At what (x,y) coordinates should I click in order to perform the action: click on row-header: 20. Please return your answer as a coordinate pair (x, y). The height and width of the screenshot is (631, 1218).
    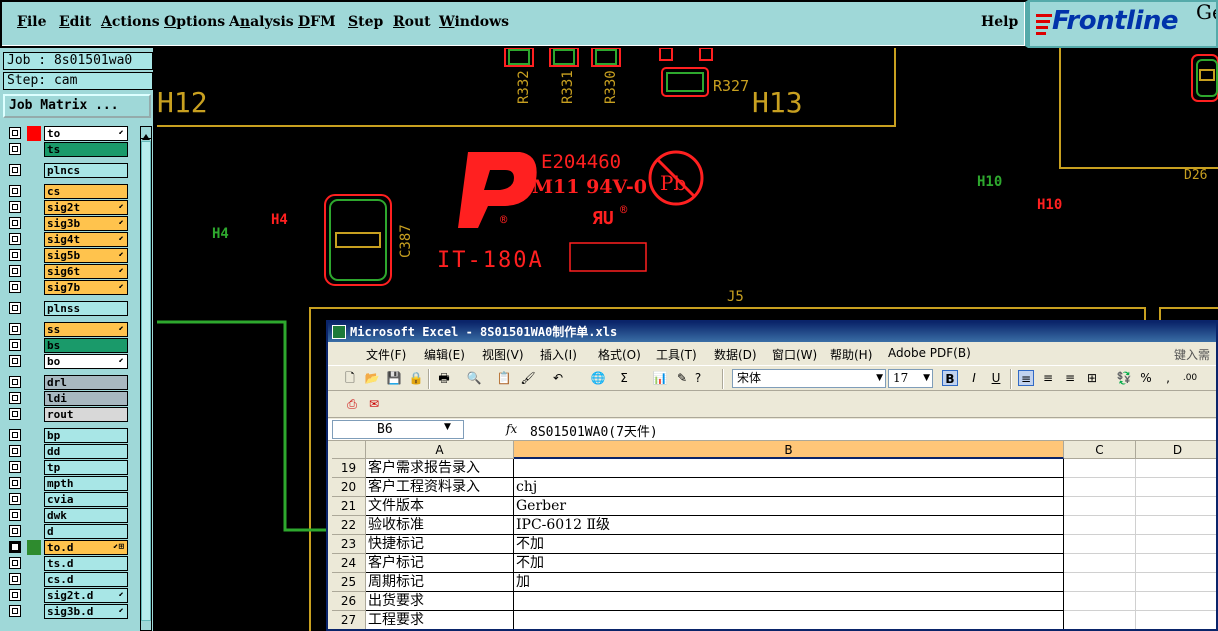
    Looking at the image, I should click on (349, 487).